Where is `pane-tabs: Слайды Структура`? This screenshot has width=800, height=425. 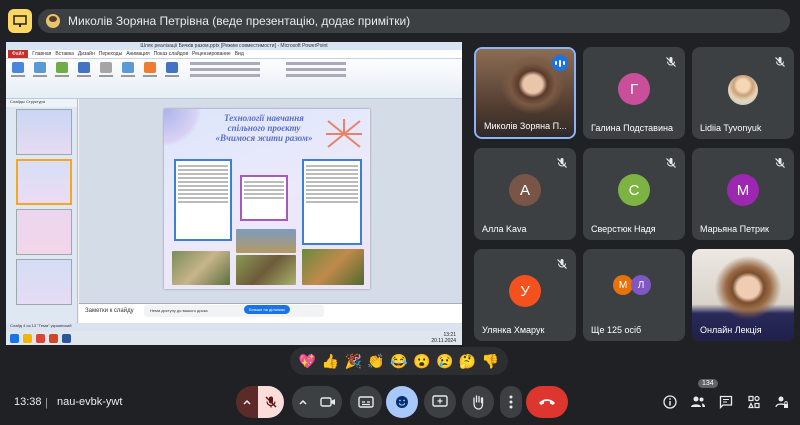
pane-tabs: Слайды Структура is located at coordinates (41, 103).